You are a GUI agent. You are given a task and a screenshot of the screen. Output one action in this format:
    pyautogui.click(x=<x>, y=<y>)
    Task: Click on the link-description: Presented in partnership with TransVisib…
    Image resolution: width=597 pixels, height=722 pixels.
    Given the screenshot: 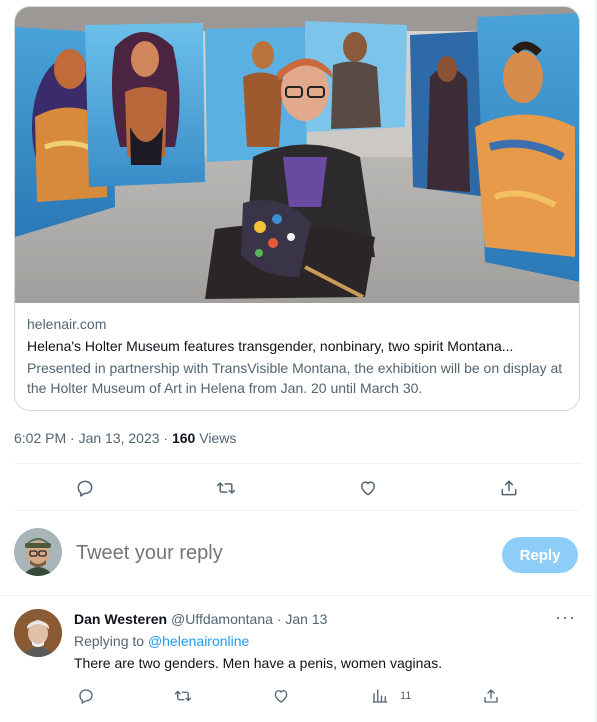 What is the action you would take?
    pyautogui.click(x=295, y=378)
    